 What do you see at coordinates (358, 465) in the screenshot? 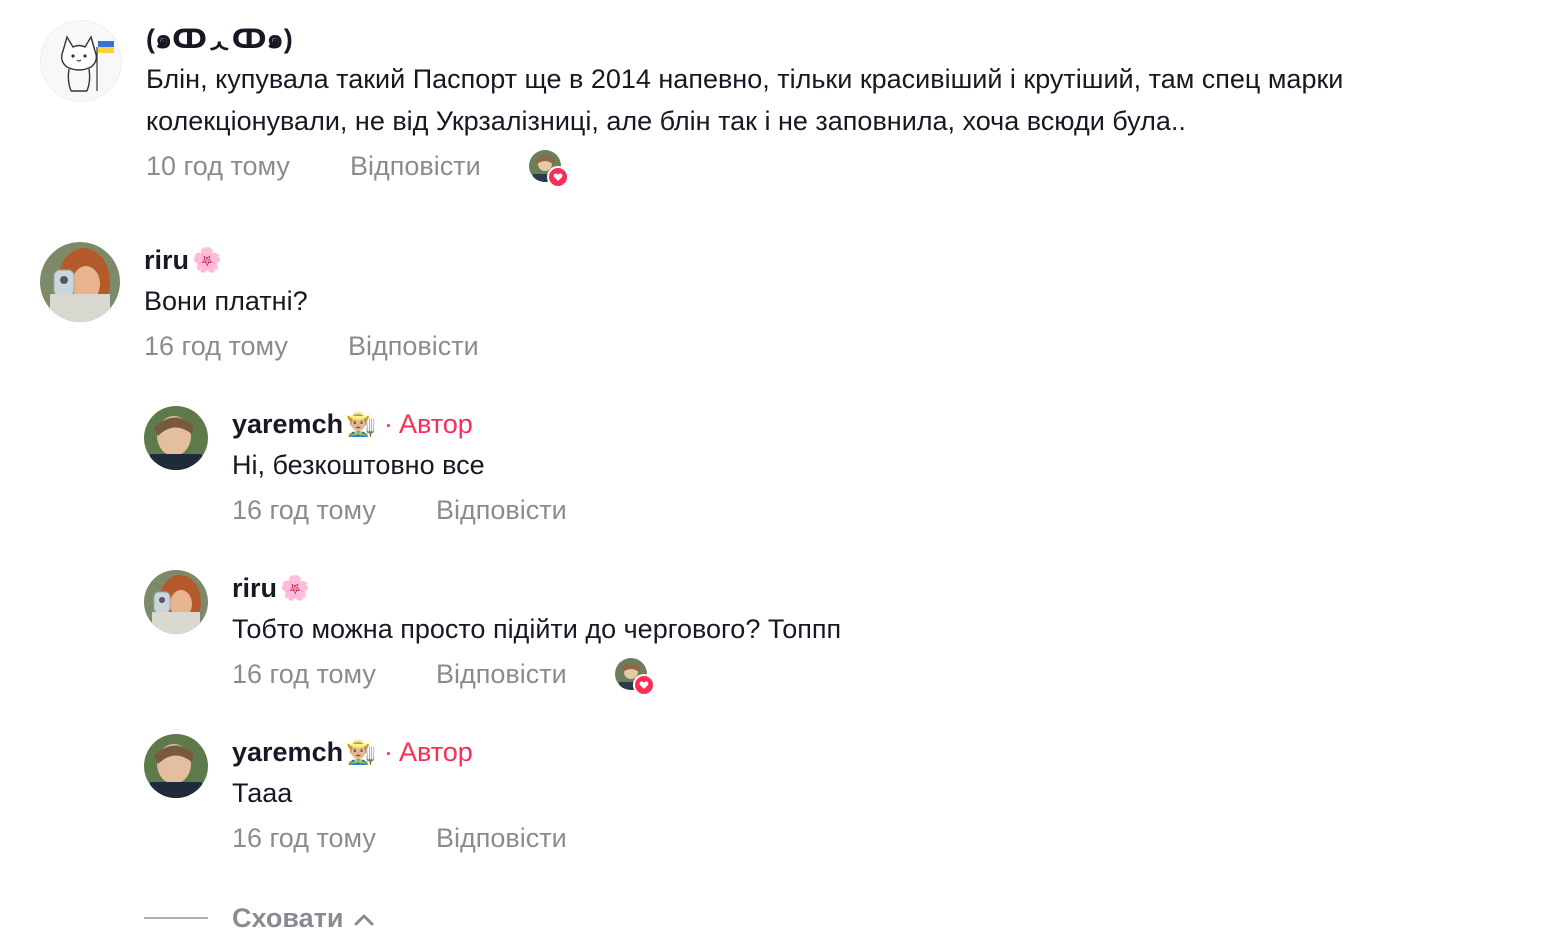
I see `comment-text: Ні, безкоштовно все` at bounding box center [358, 465].